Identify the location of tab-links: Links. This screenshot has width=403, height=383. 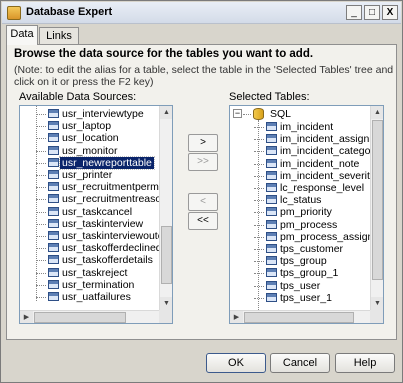
(59, 36).